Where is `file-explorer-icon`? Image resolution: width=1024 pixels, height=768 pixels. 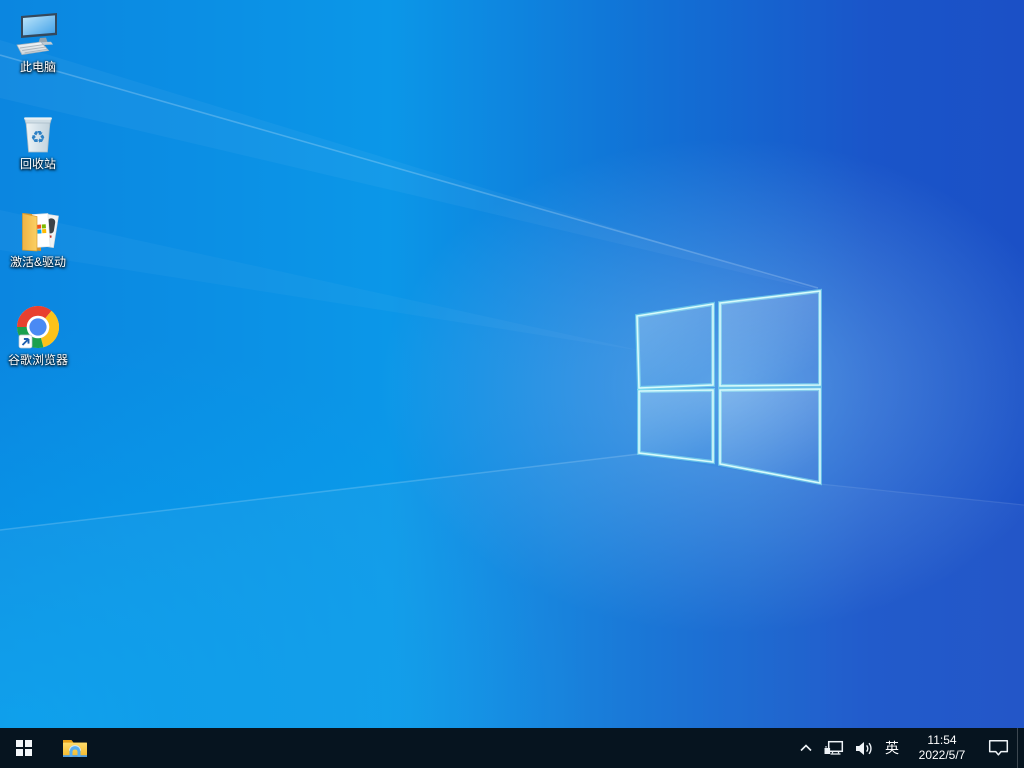 file-explorer-icon is located at coordinates (75, 748).